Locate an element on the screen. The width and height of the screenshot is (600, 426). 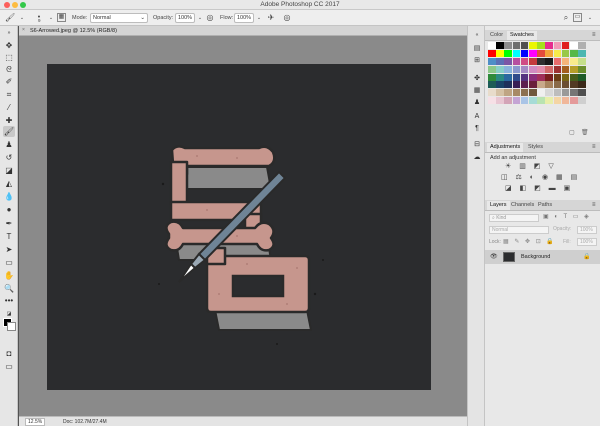
workspace-chevron-icon: ⌄ is located at coordinates (590, 18).